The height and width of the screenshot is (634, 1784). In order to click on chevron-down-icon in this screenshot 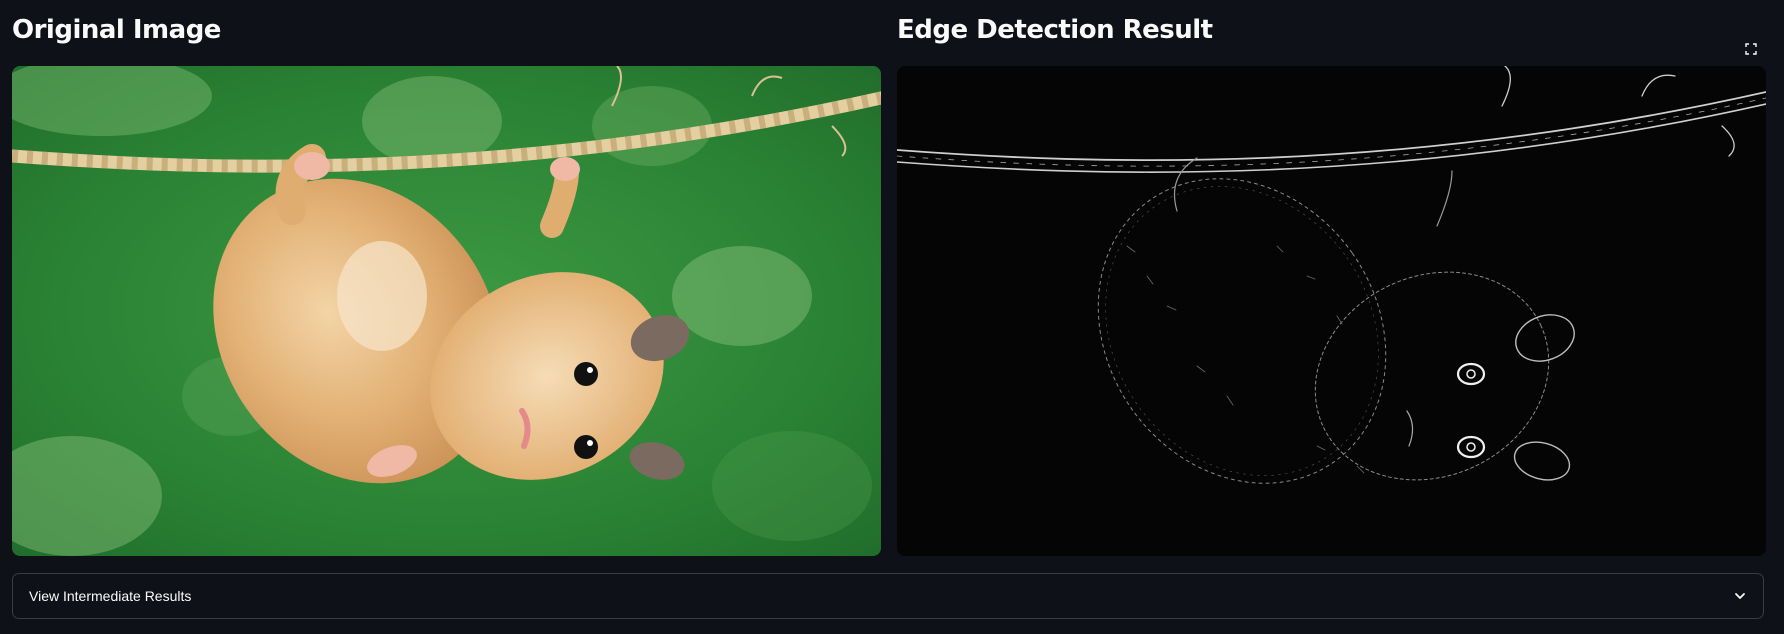, I will do `click(1740, 596)`.